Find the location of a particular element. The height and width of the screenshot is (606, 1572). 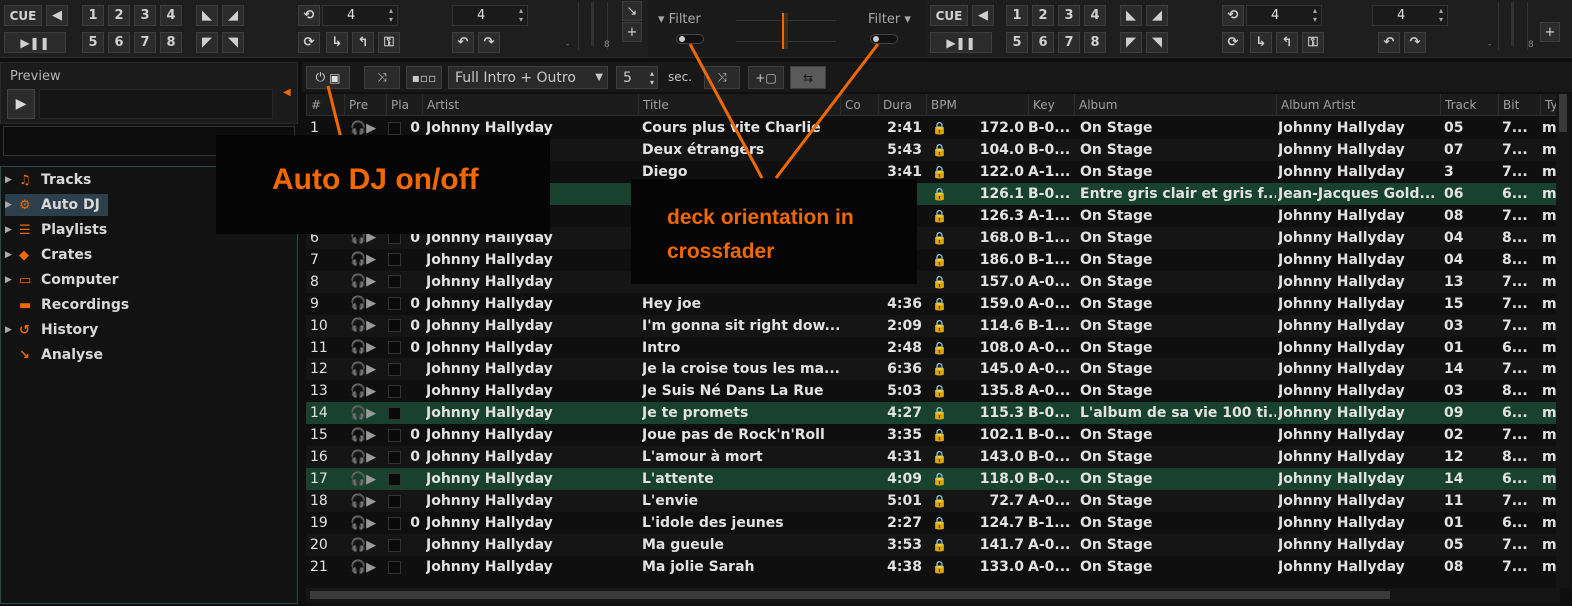

column-header: # is located at coordinates (325, 105).